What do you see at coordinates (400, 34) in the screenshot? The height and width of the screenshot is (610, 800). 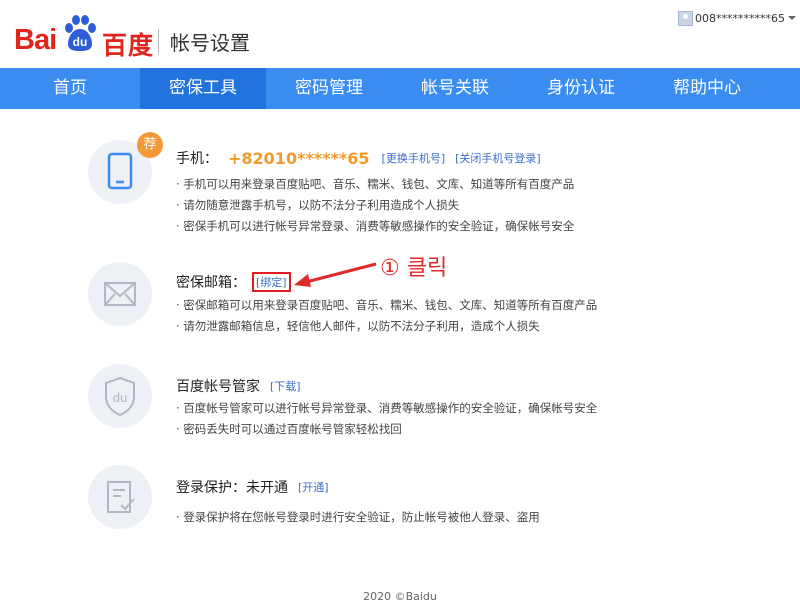 I see `header: Bai du 百度 帐号设置 008**********65` at bounding box center [400, 34].